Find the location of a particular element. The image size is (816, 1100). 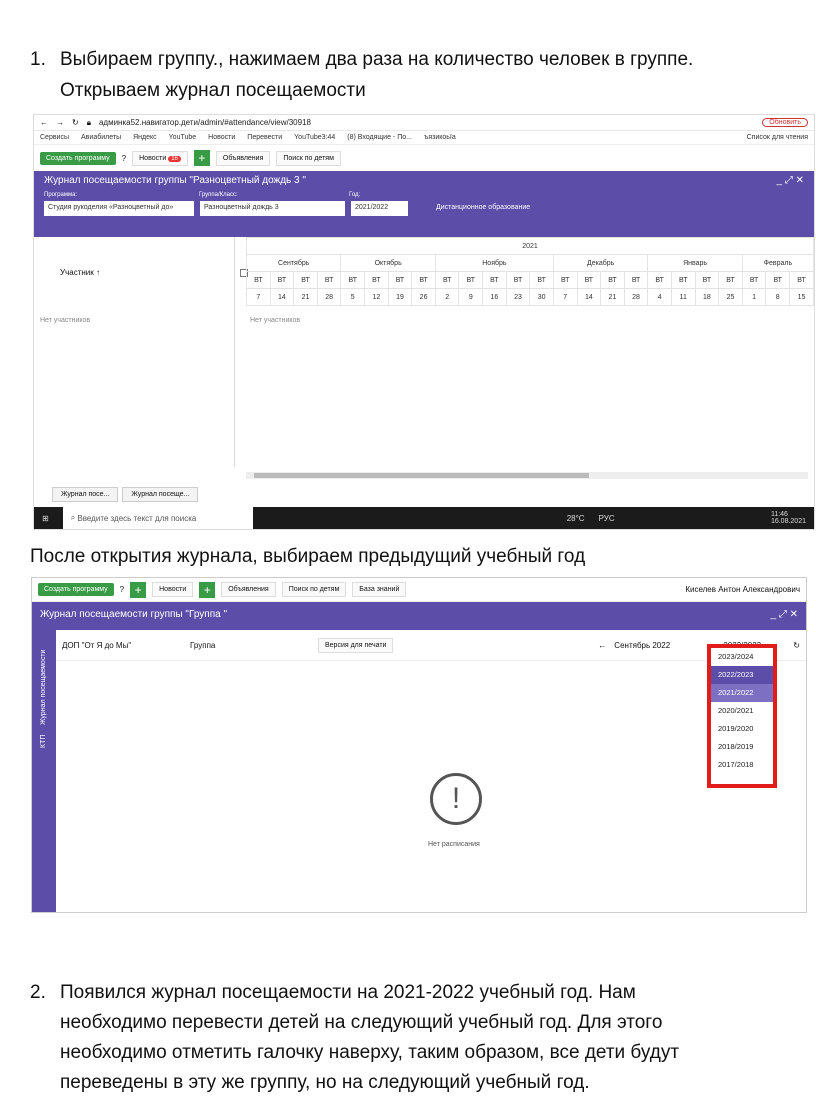

group-select: Разноцветный дождь 3 is located at coordinates (272, 208).